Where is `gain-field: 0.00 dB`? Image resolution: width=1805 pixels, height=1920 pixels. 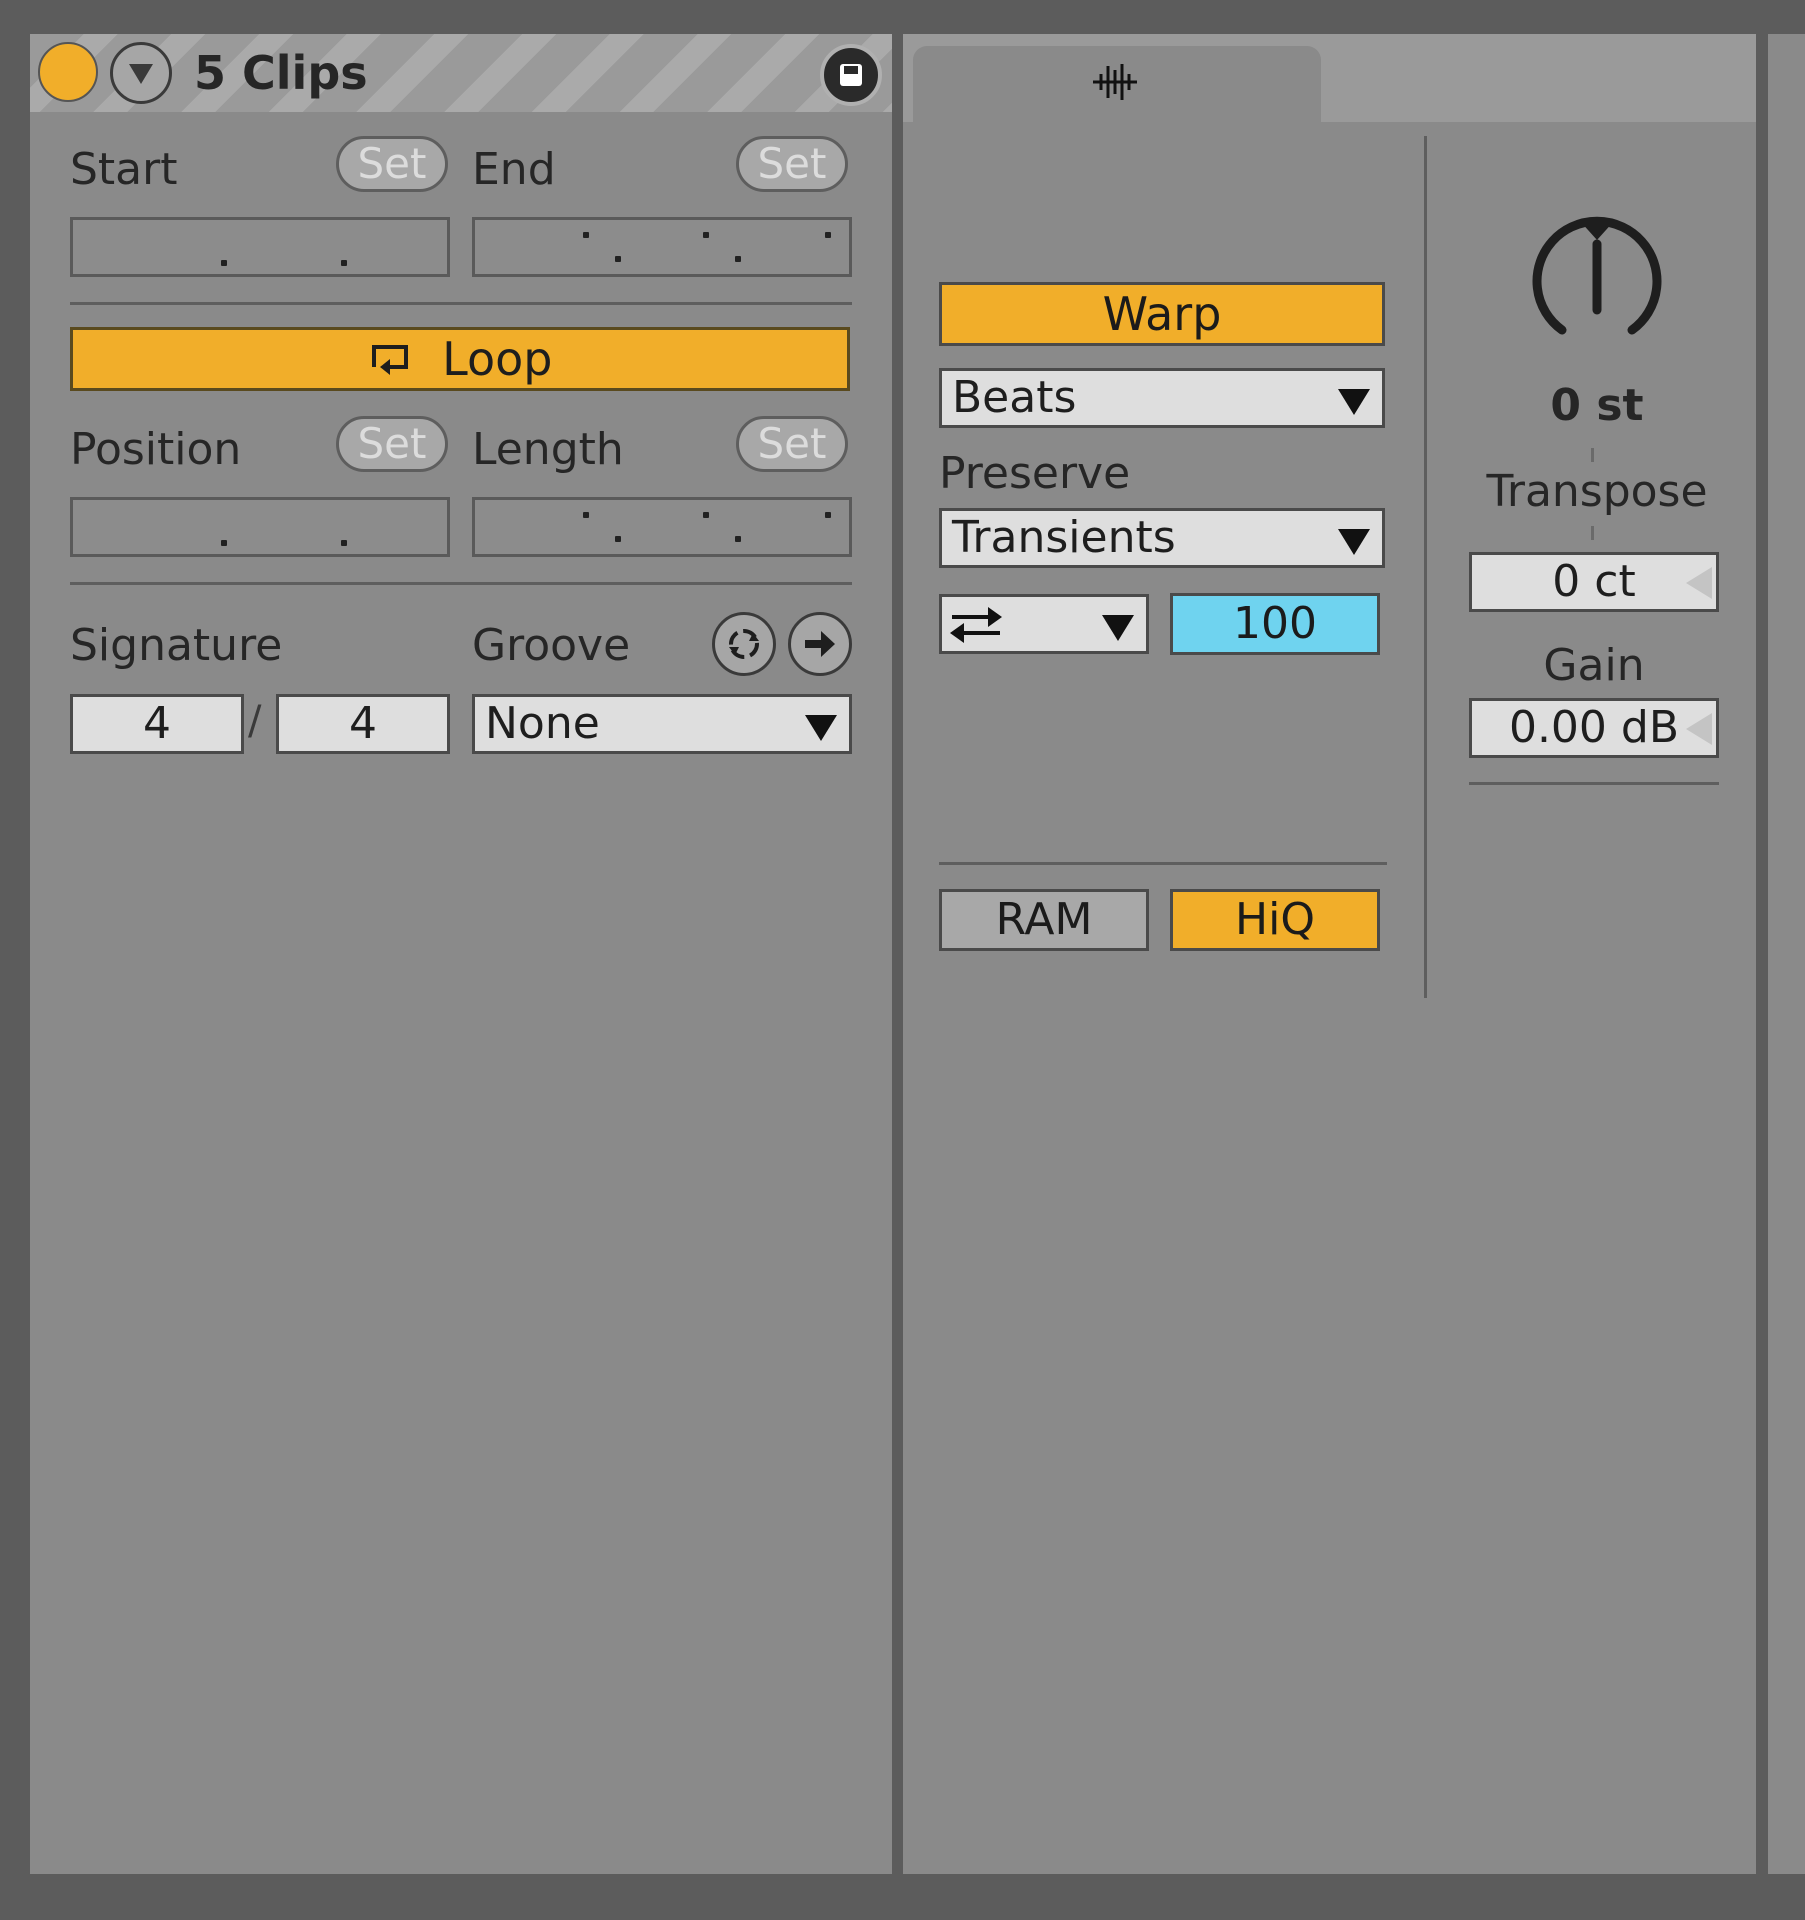 gain-field: 0.00 dB is located at coordinates (1594, 728).